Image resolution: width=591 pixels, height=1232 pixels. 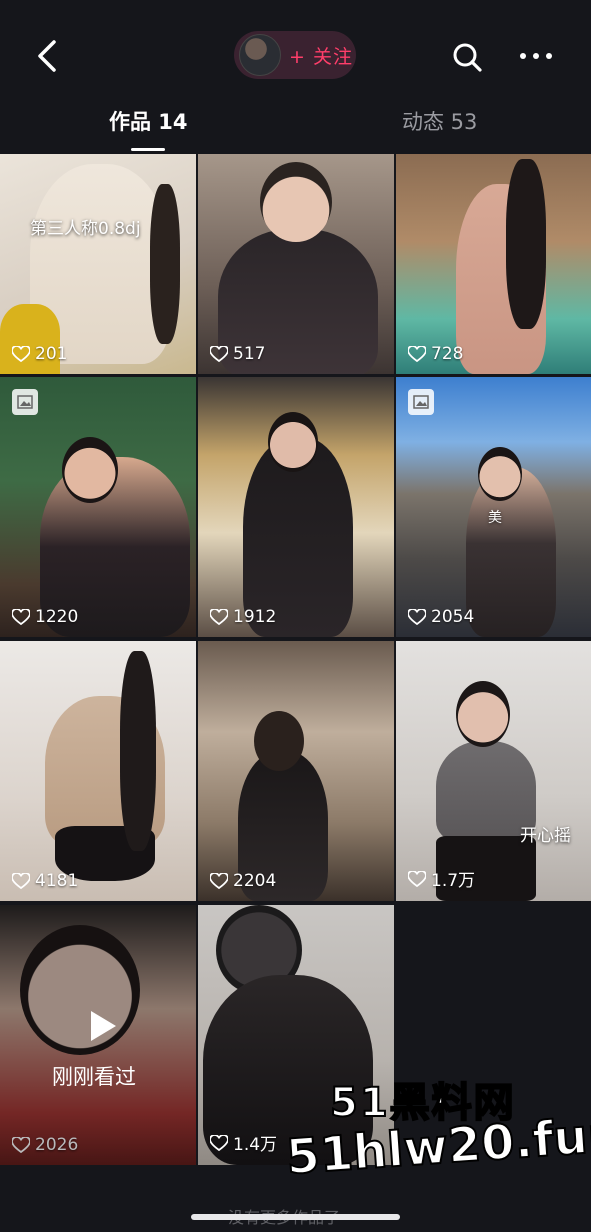 What do you see at coordinates (57, 881) in the screenshot?
I see `like-count-value: 4181` at bounding box center [57, 881].